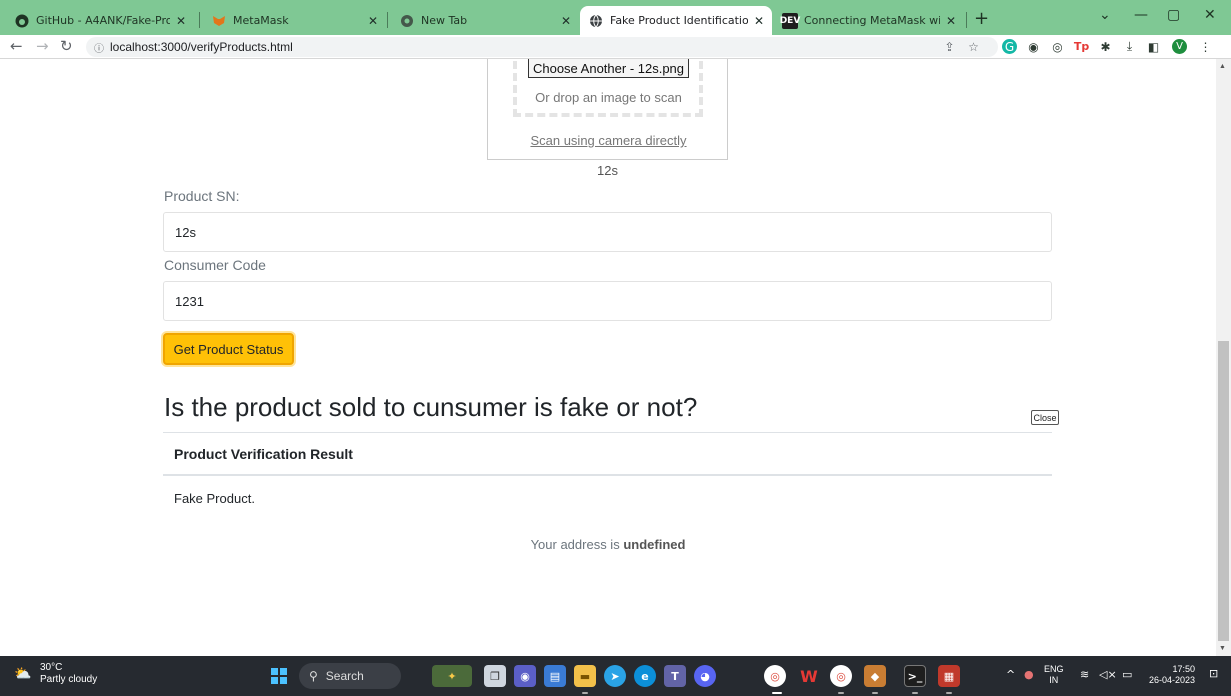 Image resolution: width=1231 pixels, height=696 pixels. Describe the element at coordinates (596, 21) in the screenshot. I see `globe-icon` at that location.